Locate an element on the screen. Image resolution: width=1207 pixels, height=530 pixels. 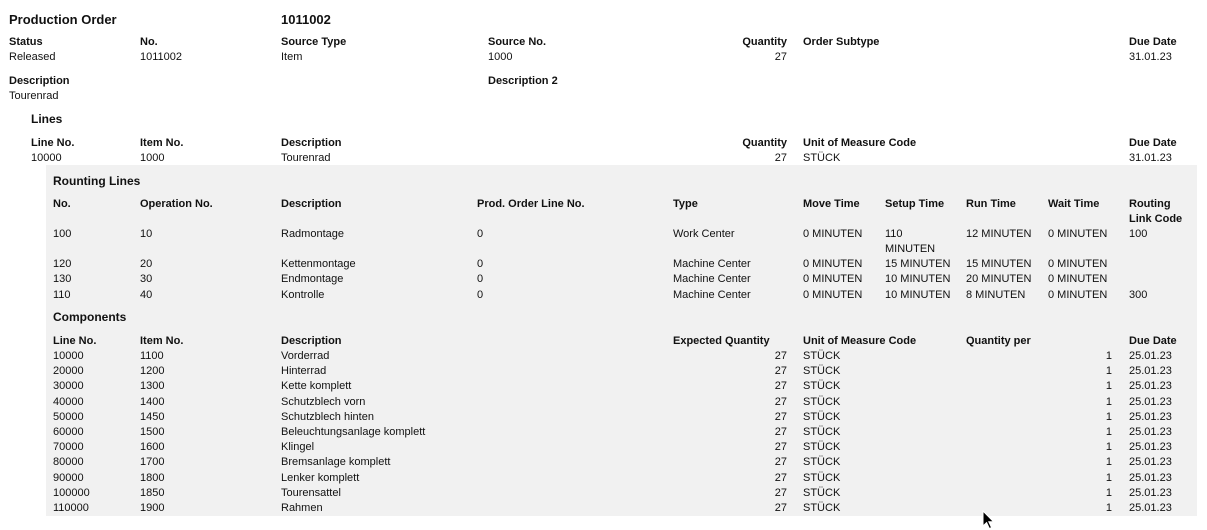
component-line-no: 110000 is located at coordinates (71, 508).